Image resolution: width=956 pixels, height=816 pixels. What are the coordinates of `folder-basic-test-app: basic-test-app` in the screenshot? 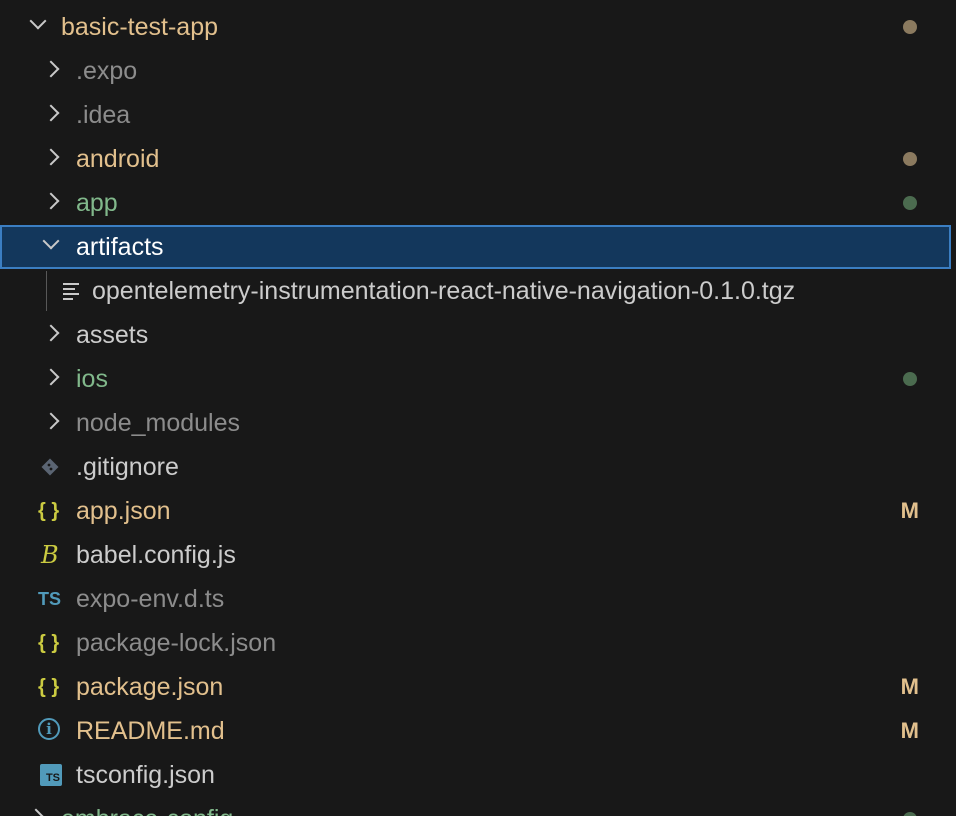 It's located at (478, 27).